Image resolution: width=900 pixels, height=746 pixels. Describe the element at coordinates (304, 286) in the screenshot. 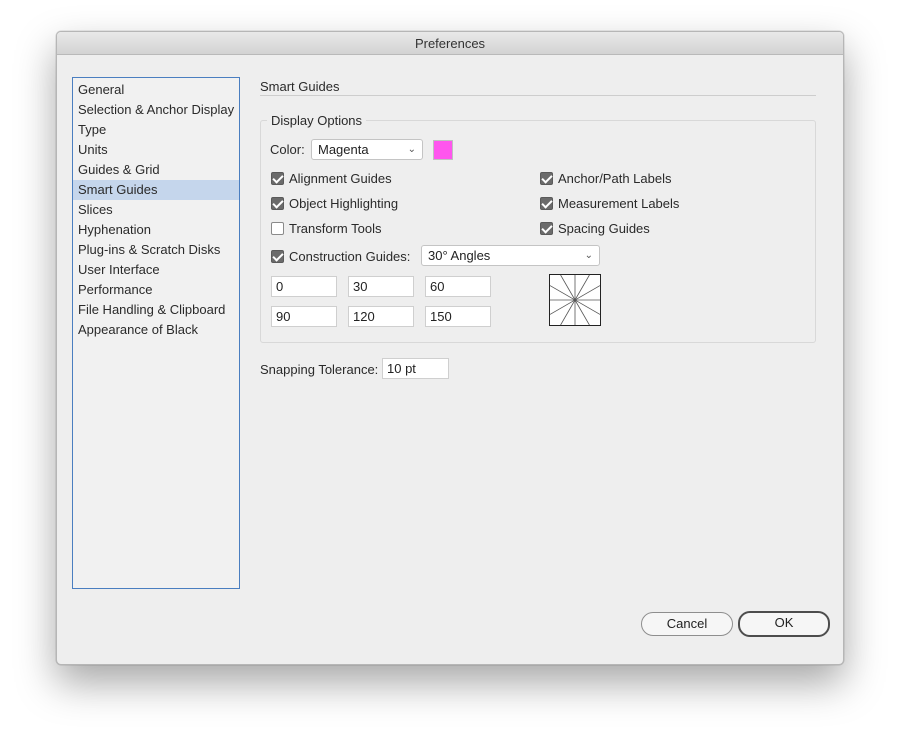

I see `angle-input-1: 0` at that location.